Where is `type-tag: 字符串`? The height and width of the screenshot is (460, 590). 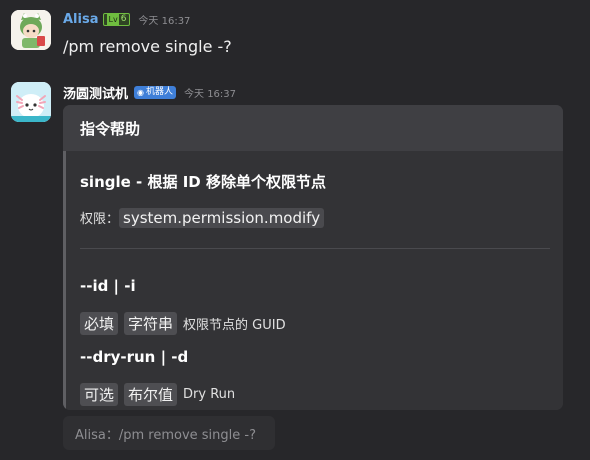 type-tag: 字符串 is located at coordinates (151, 323).